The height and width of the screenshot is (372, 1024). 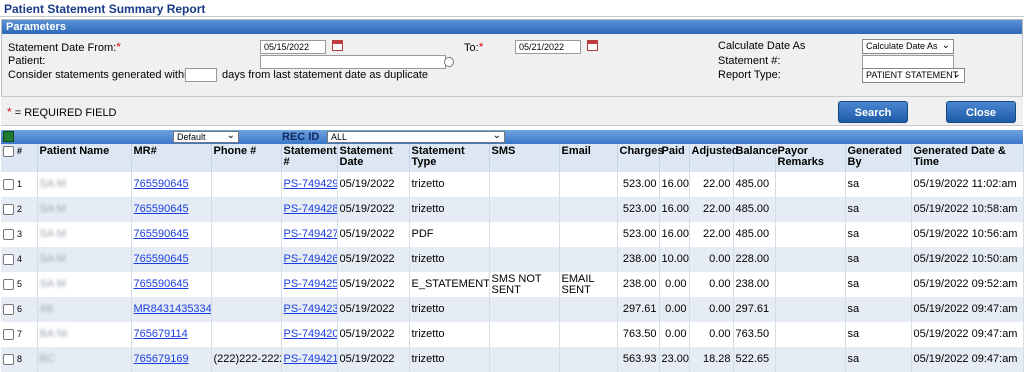 I want to click on statement-number-cell: PS-749429, so click(x=309, y=184).